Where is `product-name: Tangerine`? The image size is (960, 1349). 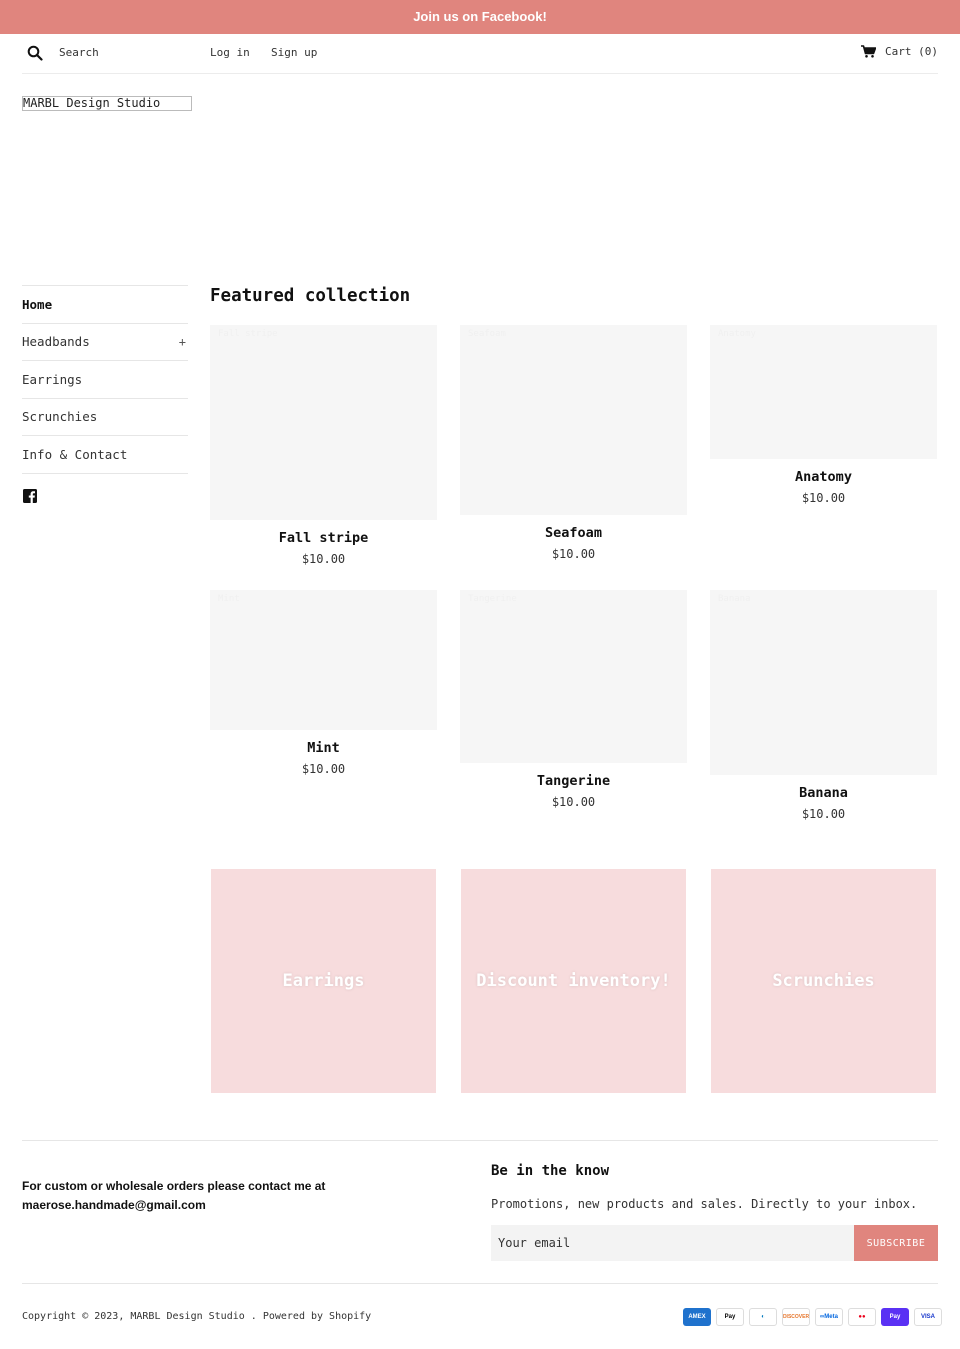 product-name: Tangerine is located at coordinates (573, 781).